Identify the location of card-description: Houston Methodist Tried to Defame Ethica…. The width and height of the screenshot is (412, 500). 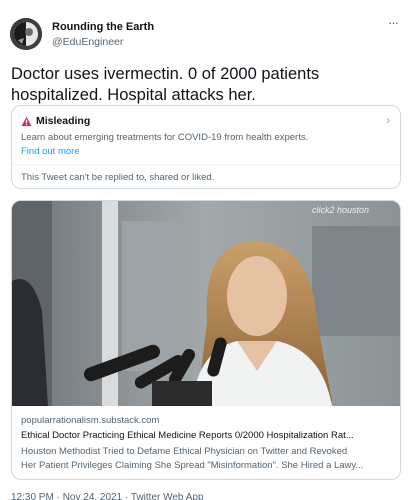
(207, 459).